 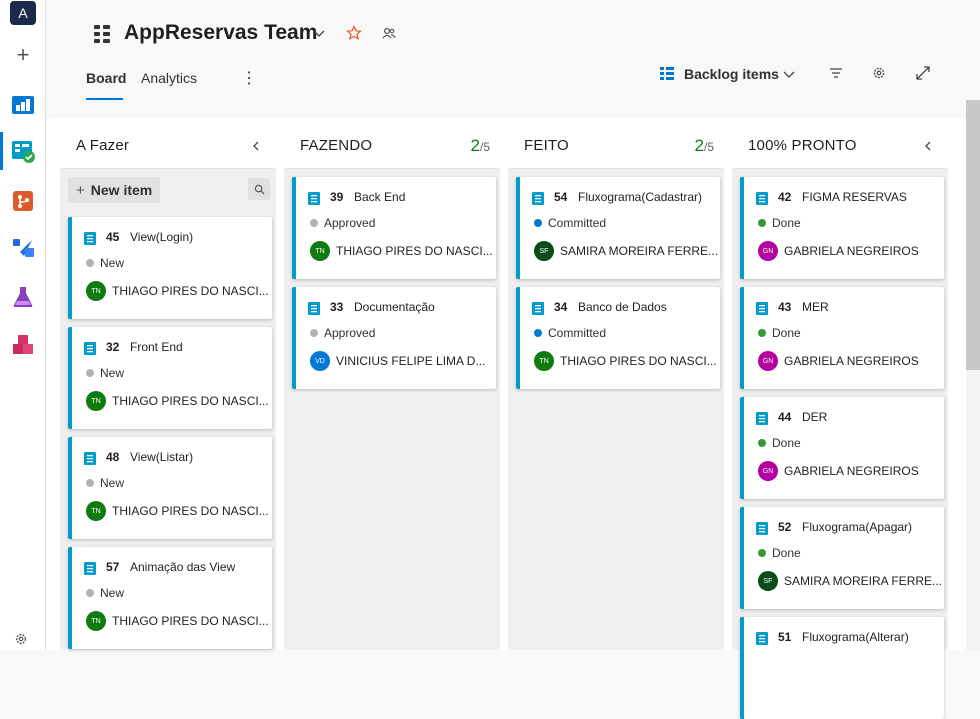 I want to click on work-item-id: 42, so click(x=785, y=197).